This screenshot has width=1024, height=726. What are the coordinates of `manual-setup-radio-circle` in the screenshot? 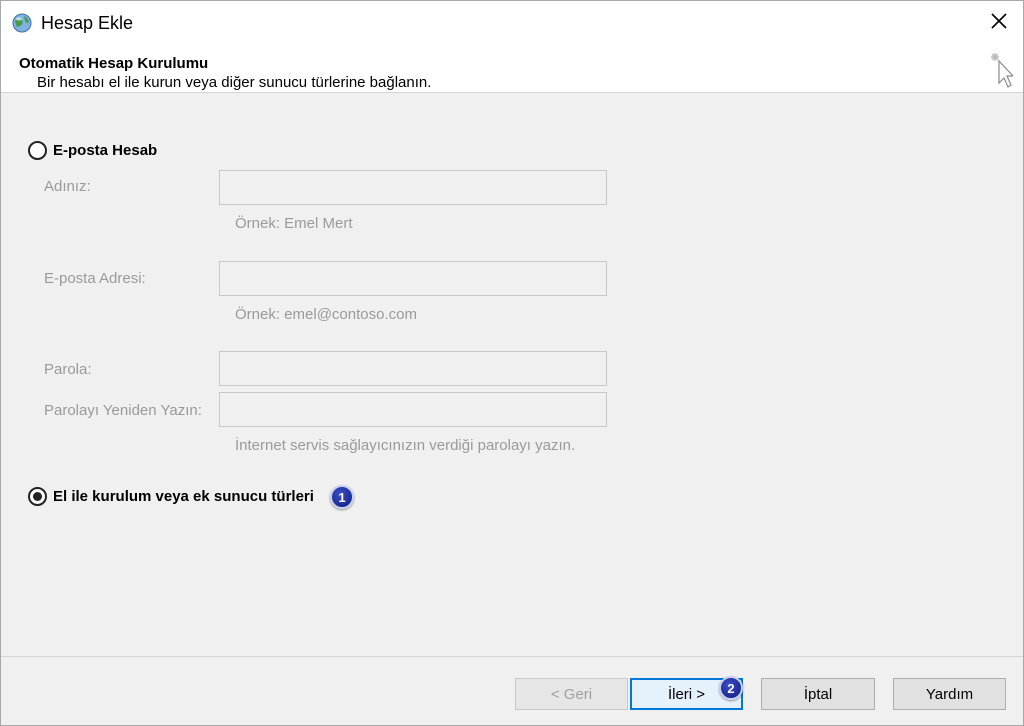 It's located at (37, 496).